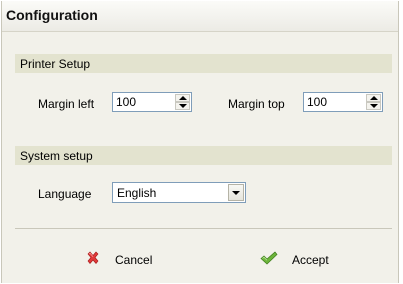 Image resolution: width=403 pixels, height=284 pixels. What do you see at coordinates (256, 104) in the screenshot?
I see `margin-top-label: Margin top` at bounding box center [256, 104].